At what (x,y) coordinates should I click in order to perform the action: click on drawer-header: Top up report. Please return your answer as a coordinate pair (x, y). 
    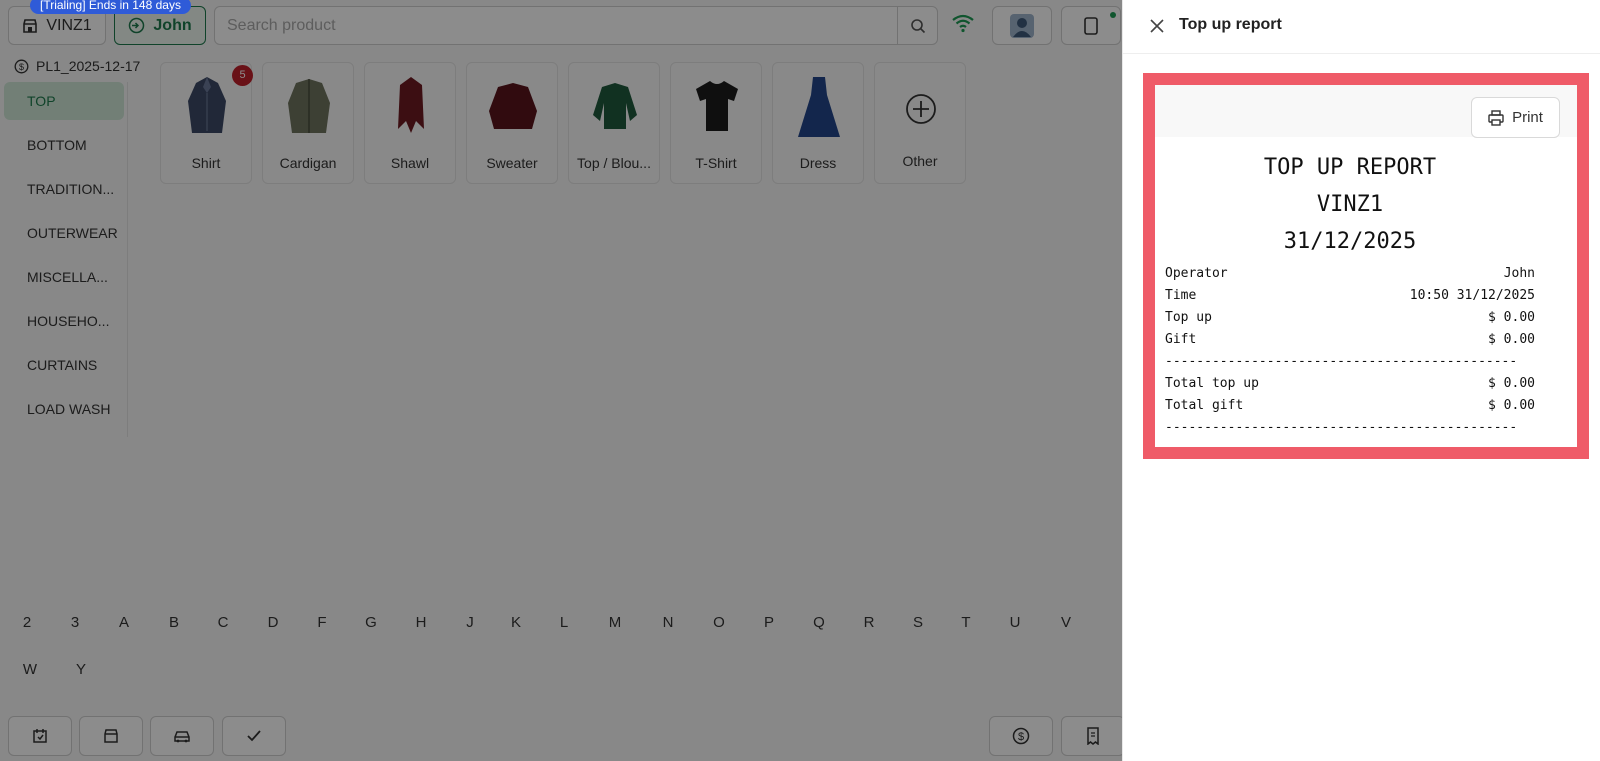
    Looking at the image, I should click on (1361, 27).